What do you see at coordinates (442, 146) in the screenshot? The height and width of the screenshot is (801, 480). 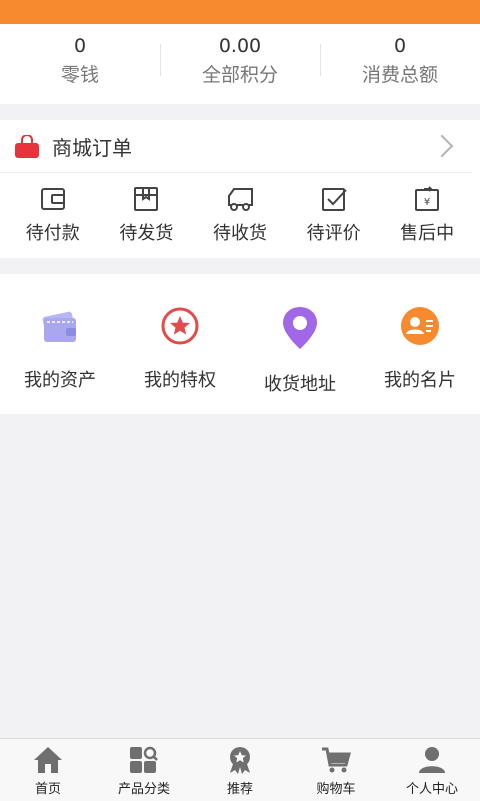 I see `chevron-right-icon` at bounding box center [442, 146].